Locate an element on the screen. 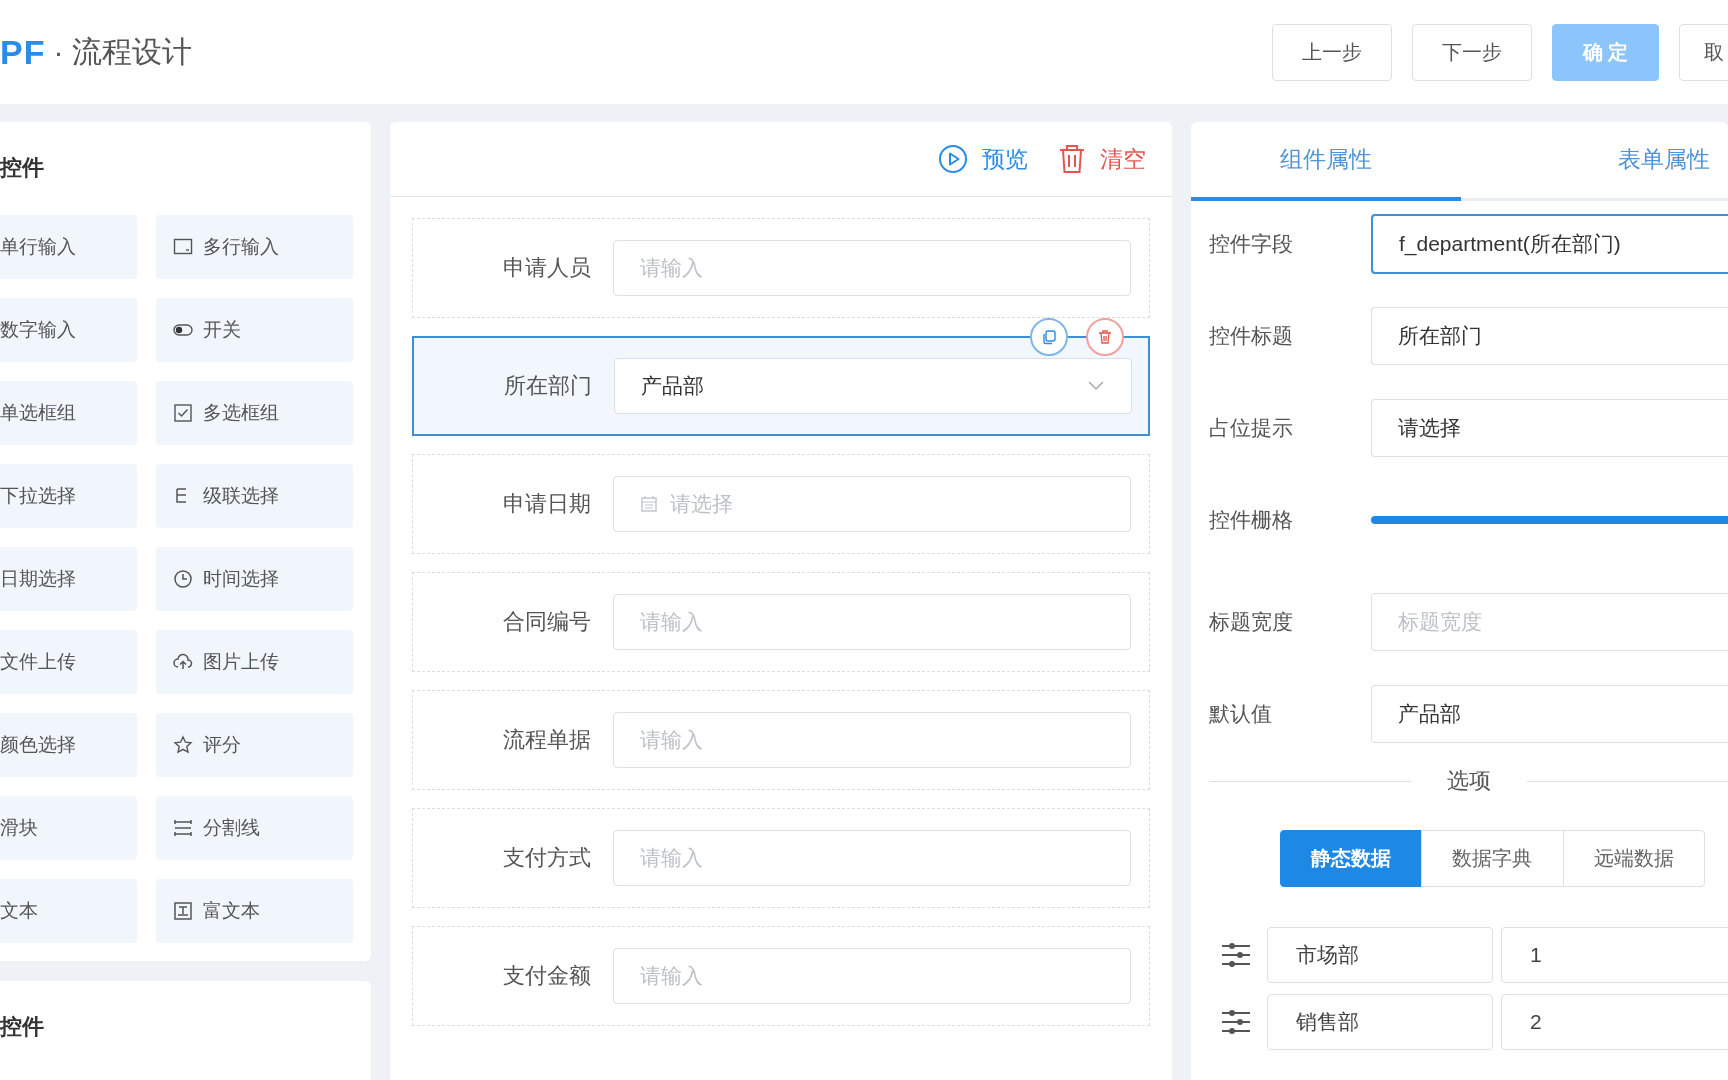 The image size is (1728, 1080). component-item: 下拉选择 is located at coordinates (68, 496).